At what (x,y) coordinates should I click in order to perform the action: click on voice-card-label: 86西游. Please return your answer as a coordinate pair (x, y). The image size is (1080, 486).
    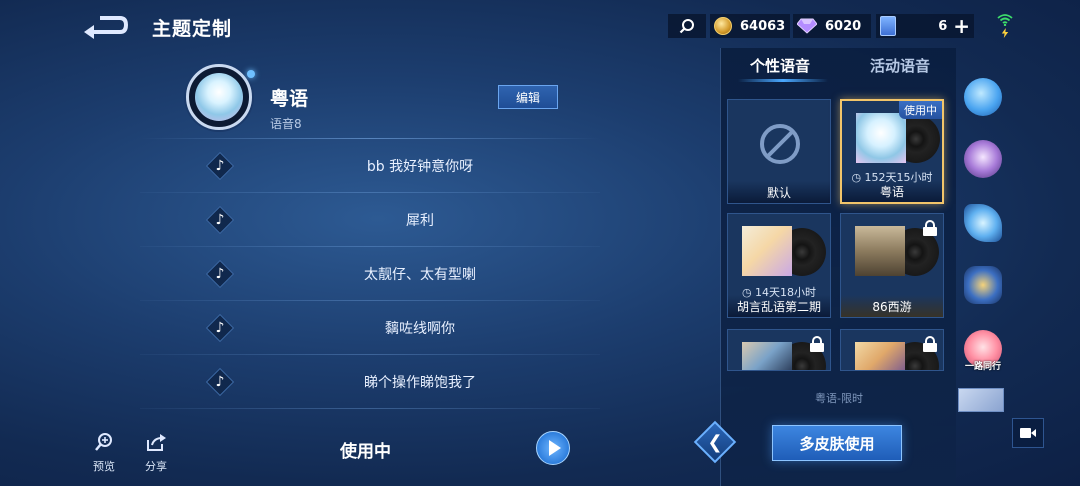
    Looking at the image, I should click on (892, 306).